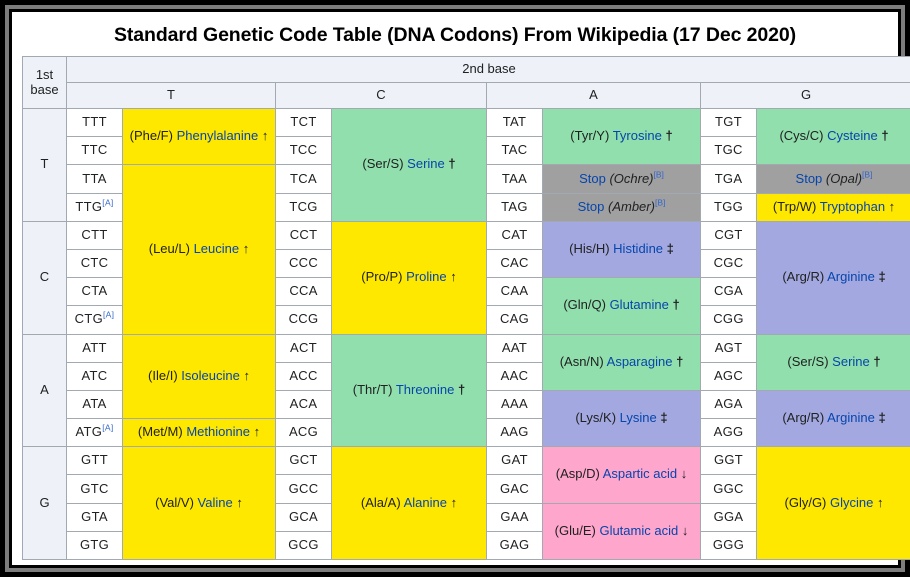 Image resolution: width=910 pixels, height=577 pixels. Describe the element at coordinates (514, 545) in the screenshot. I see `codon-cell-GAG: GAG` at that location.